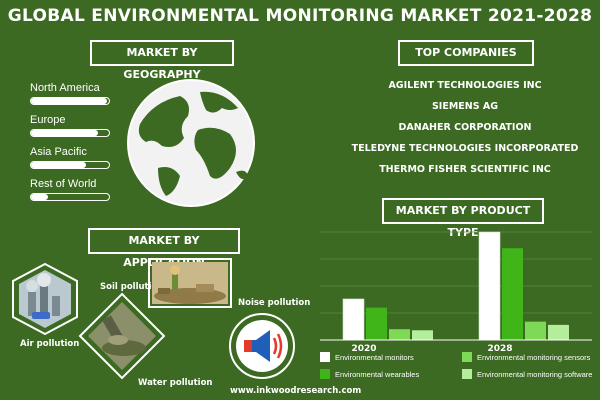 The image size is (600, 400). I want to click on company-item: DANAHER CORPORATION, so click(465, 127).